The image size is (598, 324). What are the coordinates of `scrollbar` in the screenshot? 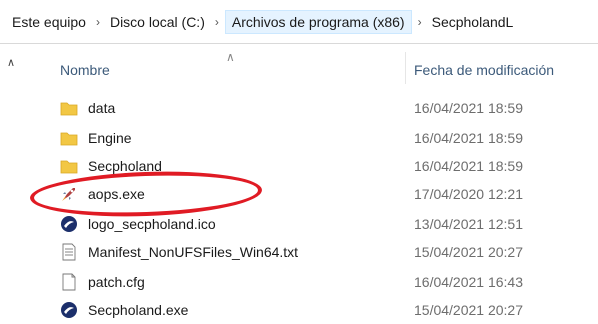 It's located at (11, 186).